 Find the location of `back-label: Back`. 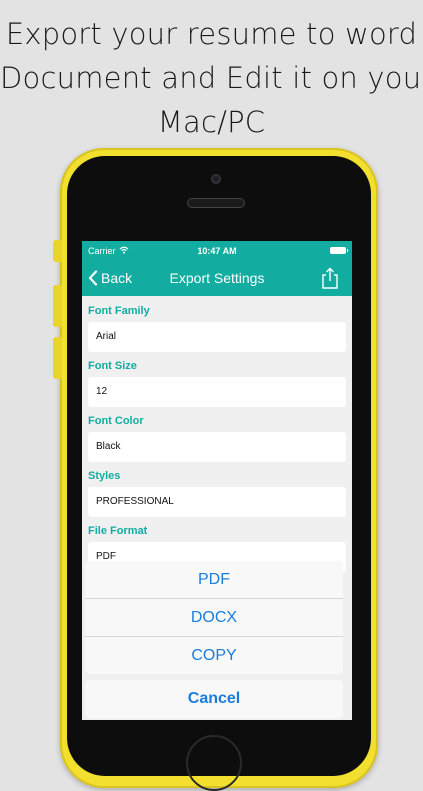

back-label: Back is located at coordinates (117, 278).